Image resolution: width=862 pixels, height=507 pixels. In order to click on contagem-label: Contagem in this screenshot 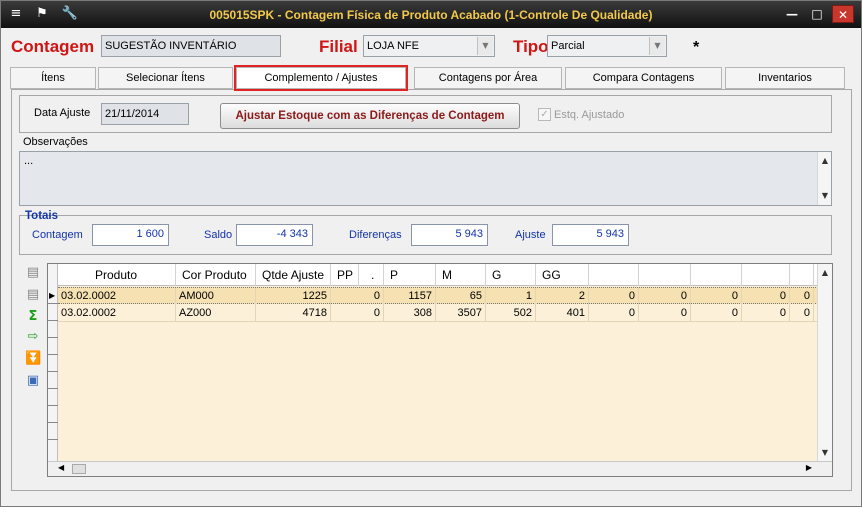, I will do `click(53, 46)`.